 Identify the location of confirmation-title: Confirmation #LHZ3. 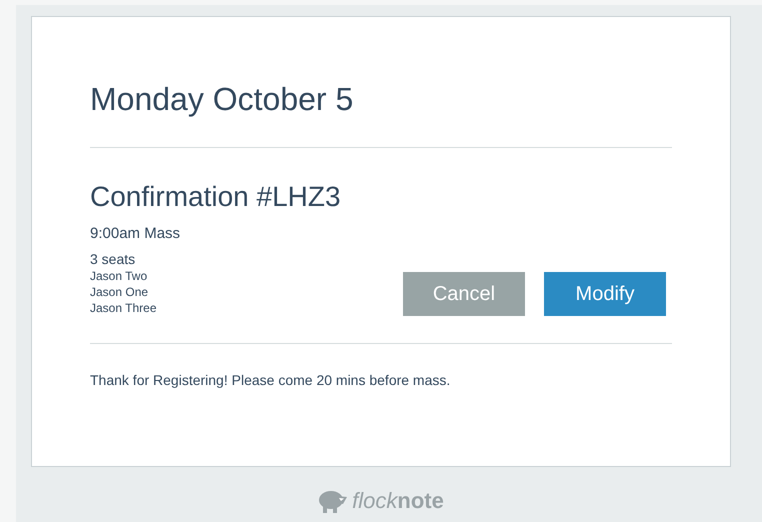
(216, 197).